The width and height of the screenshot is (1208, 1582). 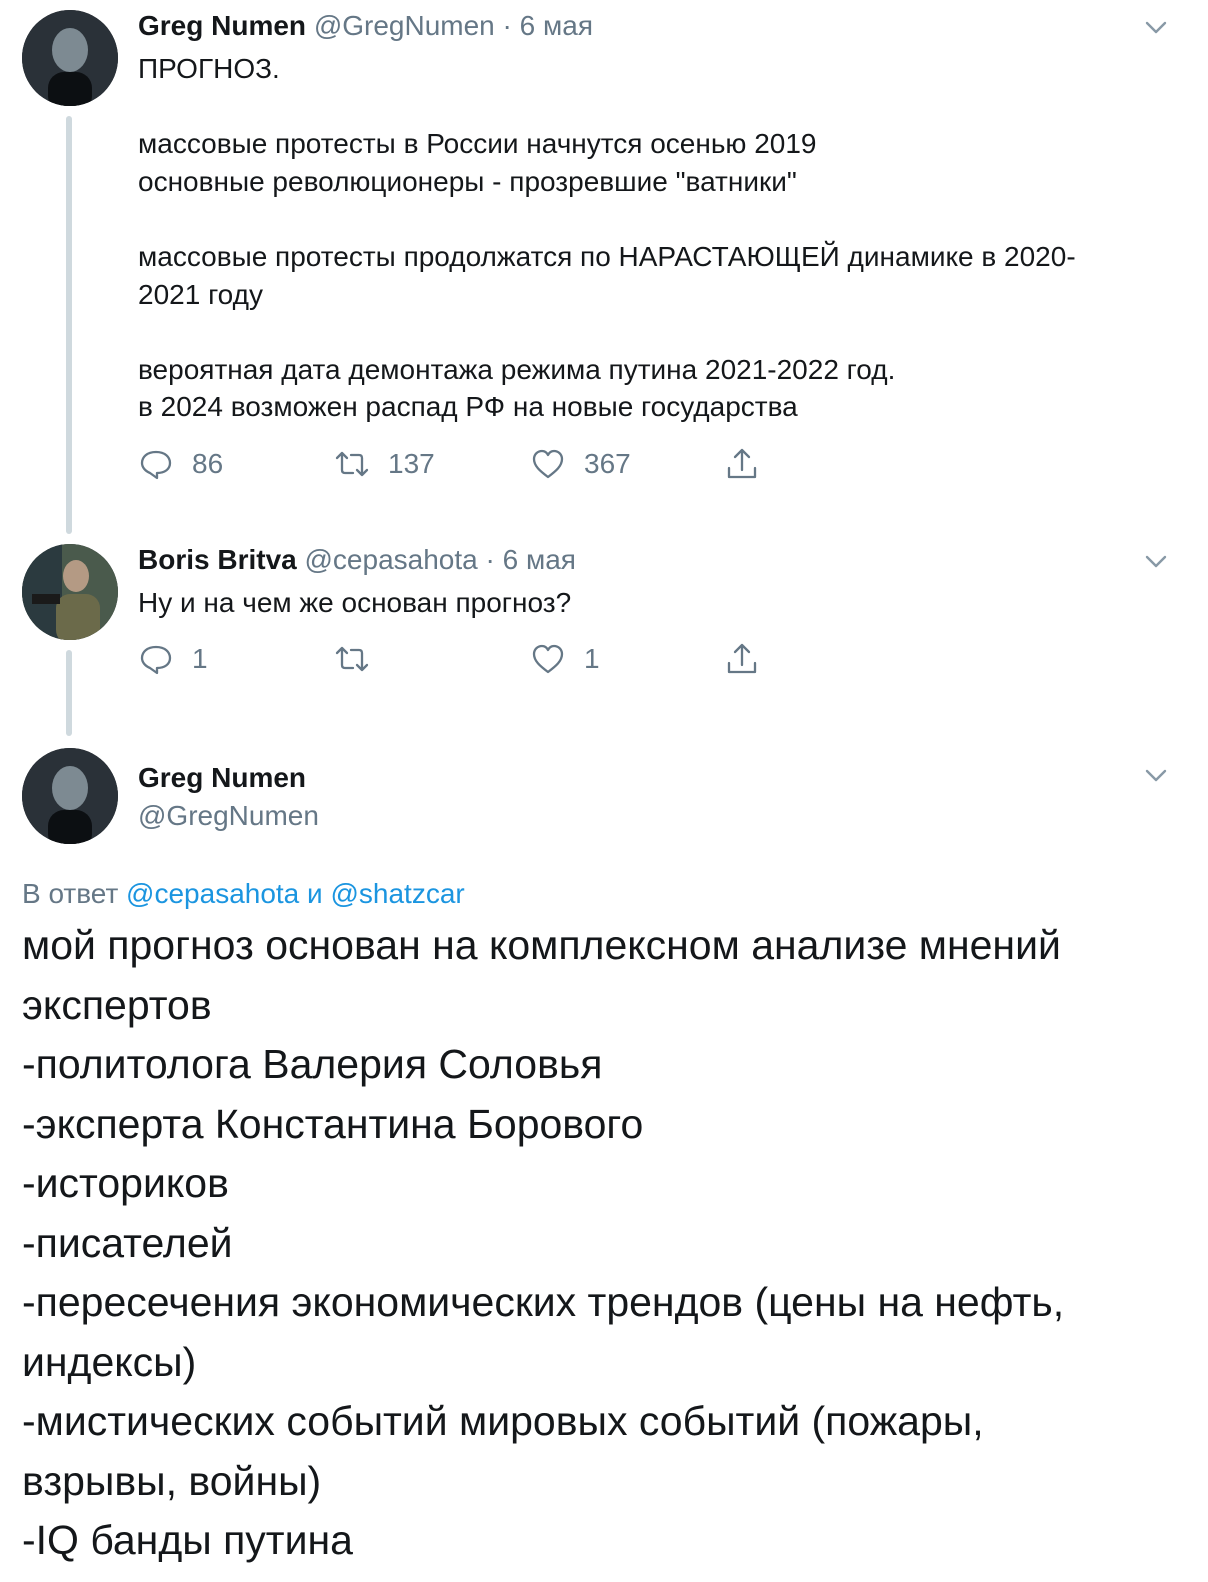 What do you see at coordinates (200, 294) in the screenshot?
I see `tweet1-text-line: 2021 году` at bounding box center [200, 294].